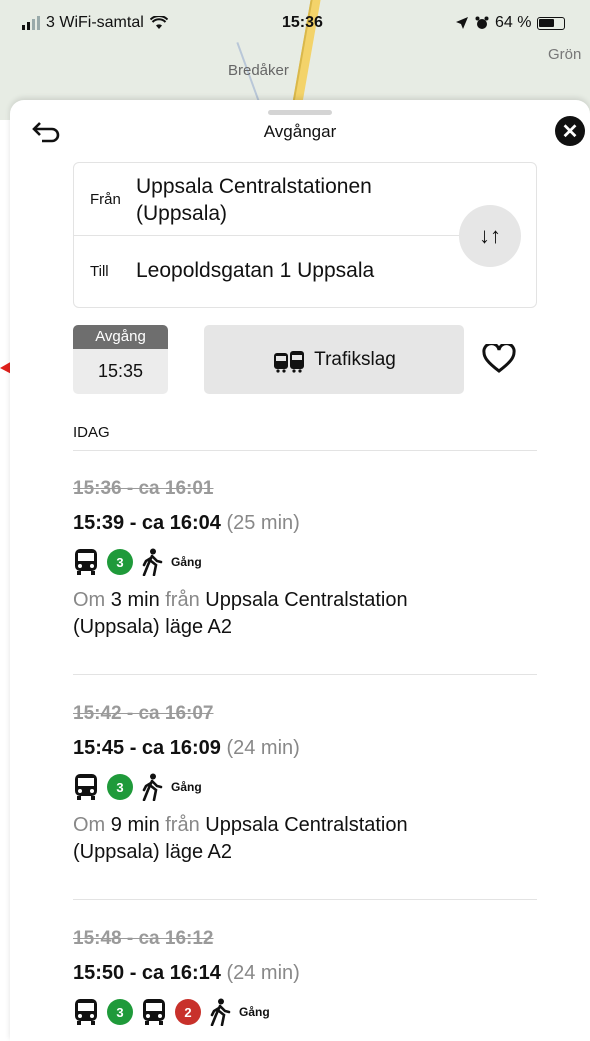 The width and height of the screenshot is (590, 1041). I want to click on swap-arrows-icon: ↓↑, so click(490, 235).